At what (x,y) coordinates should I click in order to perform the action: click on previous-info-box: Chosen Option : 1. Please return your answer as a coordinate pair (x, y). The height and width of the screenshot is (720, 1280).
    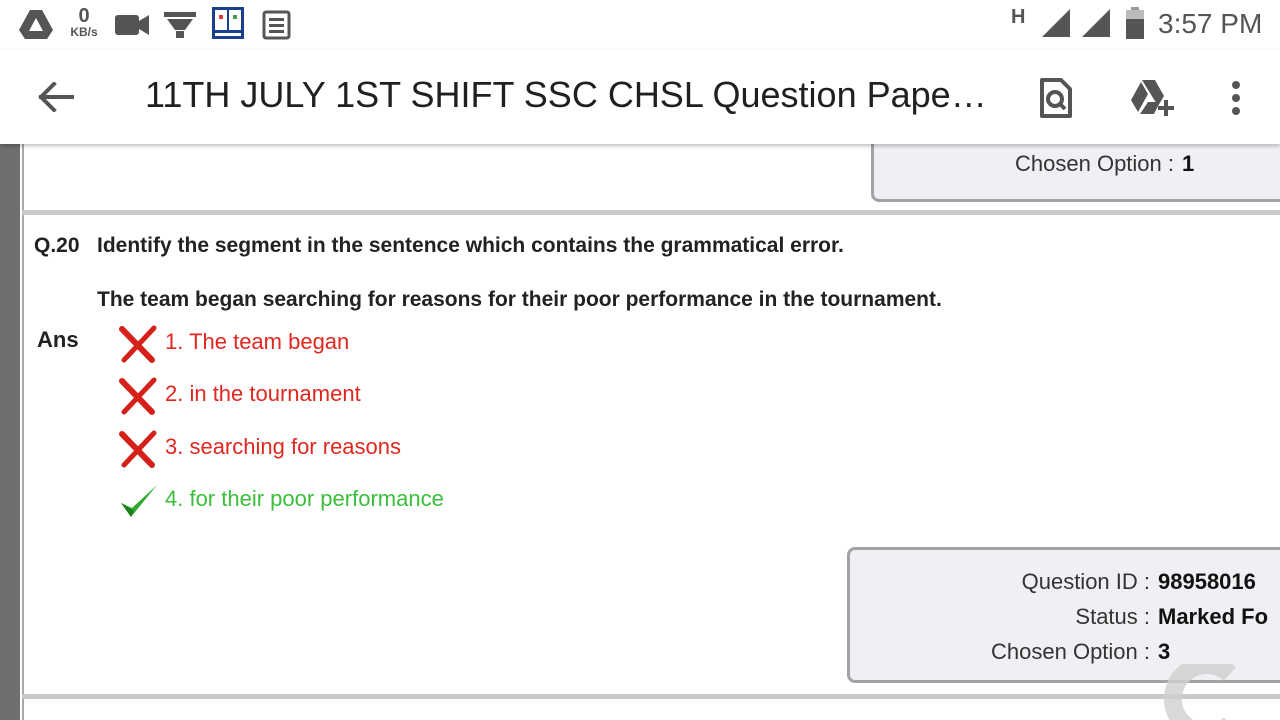
    Looking at the image, I should click on (1075, 173).